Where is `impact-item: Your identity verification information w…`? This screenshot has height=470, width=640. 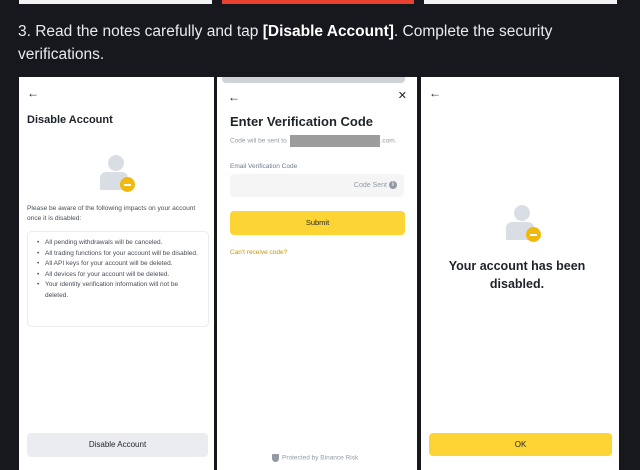
impact-item: Your identity verification information w… is located at coordinates (119, 290).